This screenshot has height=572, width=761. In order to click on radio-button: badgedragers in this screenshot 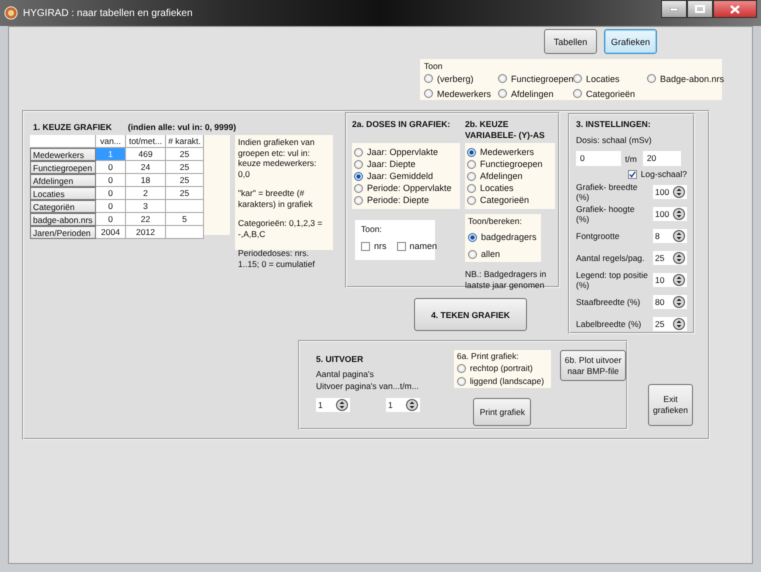, I will do `click(502, 237)`.